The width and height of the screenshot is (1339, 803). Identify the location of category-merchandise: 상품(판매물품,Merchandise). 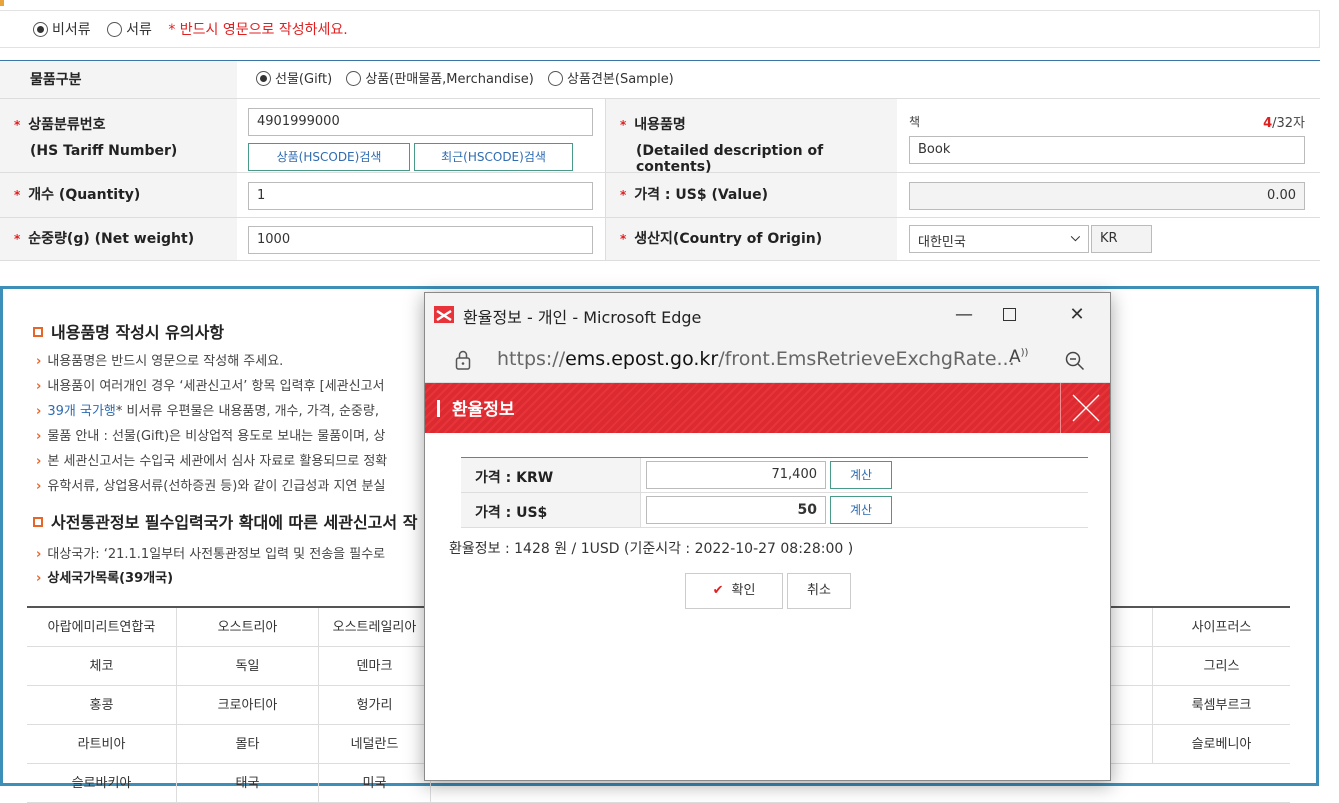
(440, 79).